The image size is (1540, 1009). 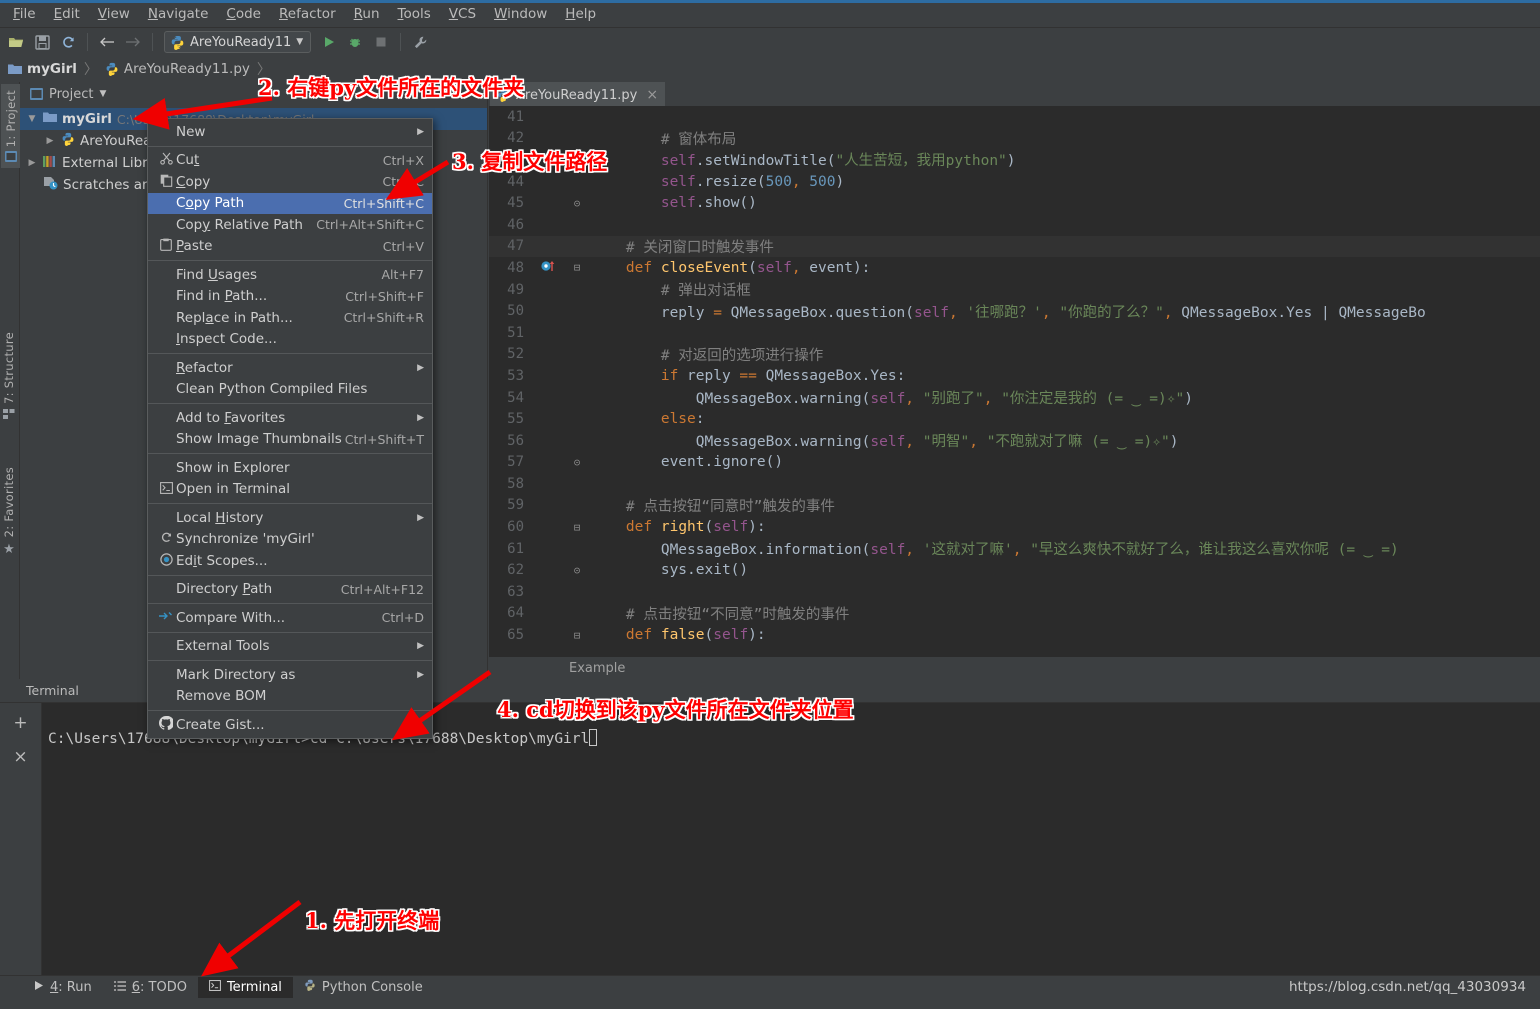 What do you see at coordinates (114, 14) in the screenshot?
I see `menu-item-view: View` at bounding box center [114, 14].